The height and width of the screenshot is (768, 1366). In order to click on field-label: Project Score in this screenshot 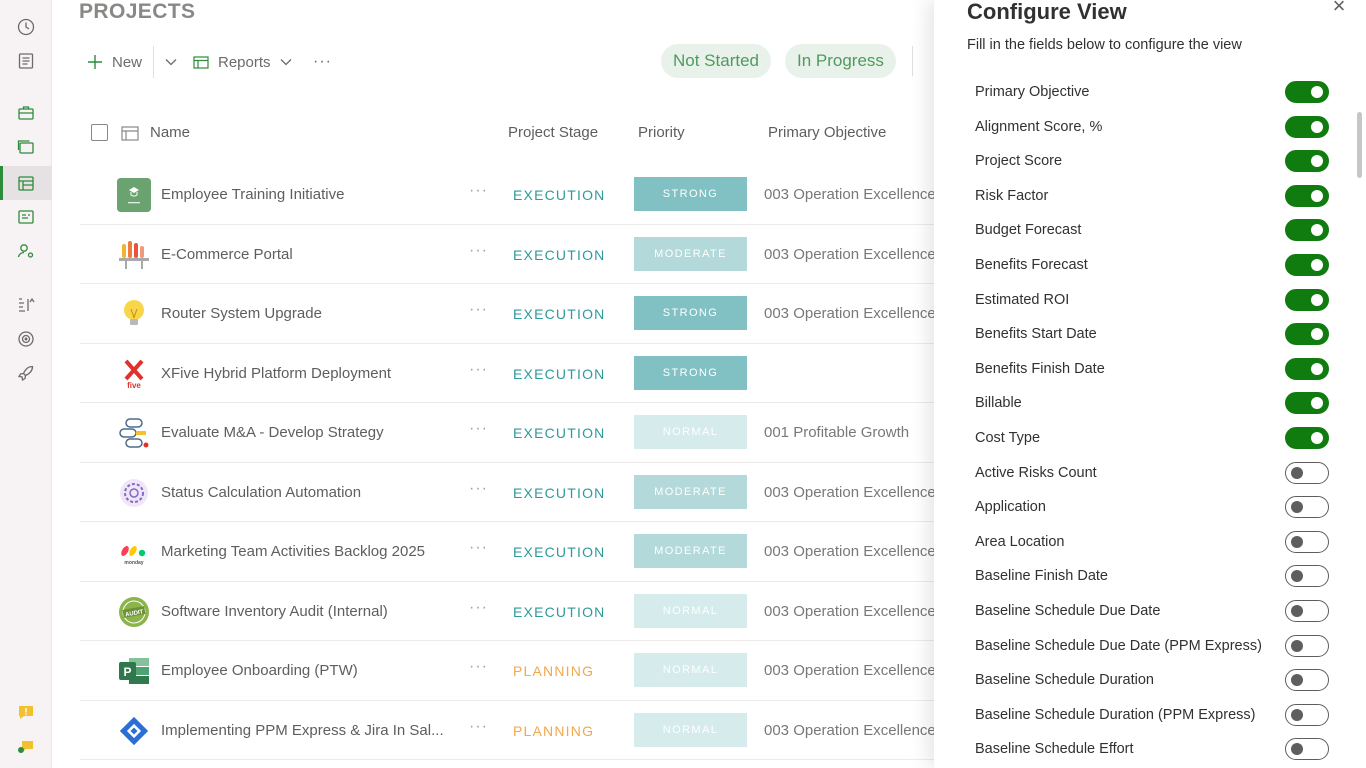, I will do `click(1019, 161)`.